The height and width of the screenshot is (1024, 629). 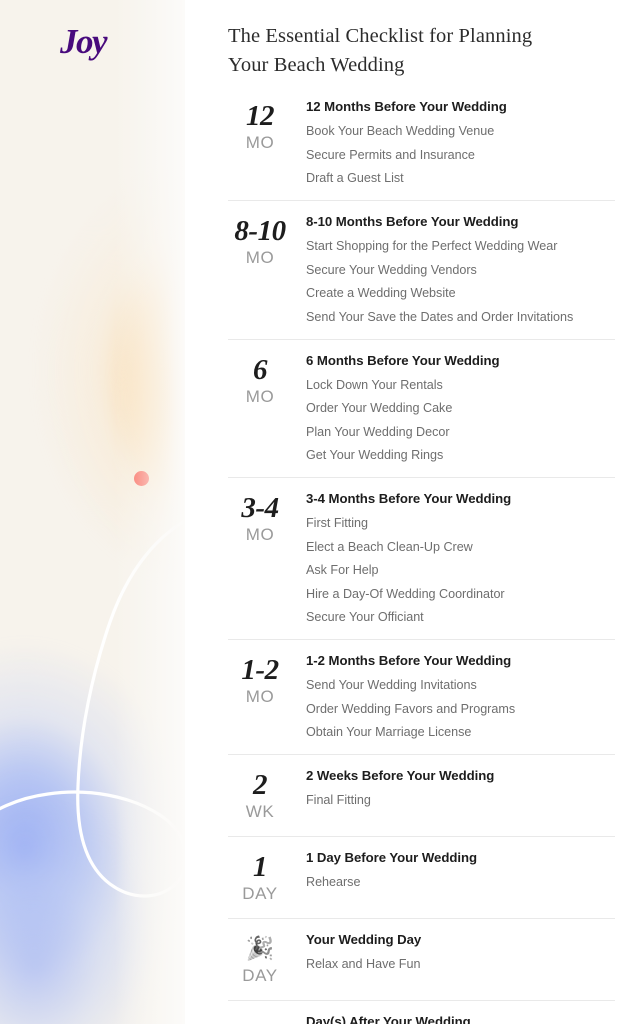 I want to click on timeline-number: 3-4, so click(x=260, y=508).